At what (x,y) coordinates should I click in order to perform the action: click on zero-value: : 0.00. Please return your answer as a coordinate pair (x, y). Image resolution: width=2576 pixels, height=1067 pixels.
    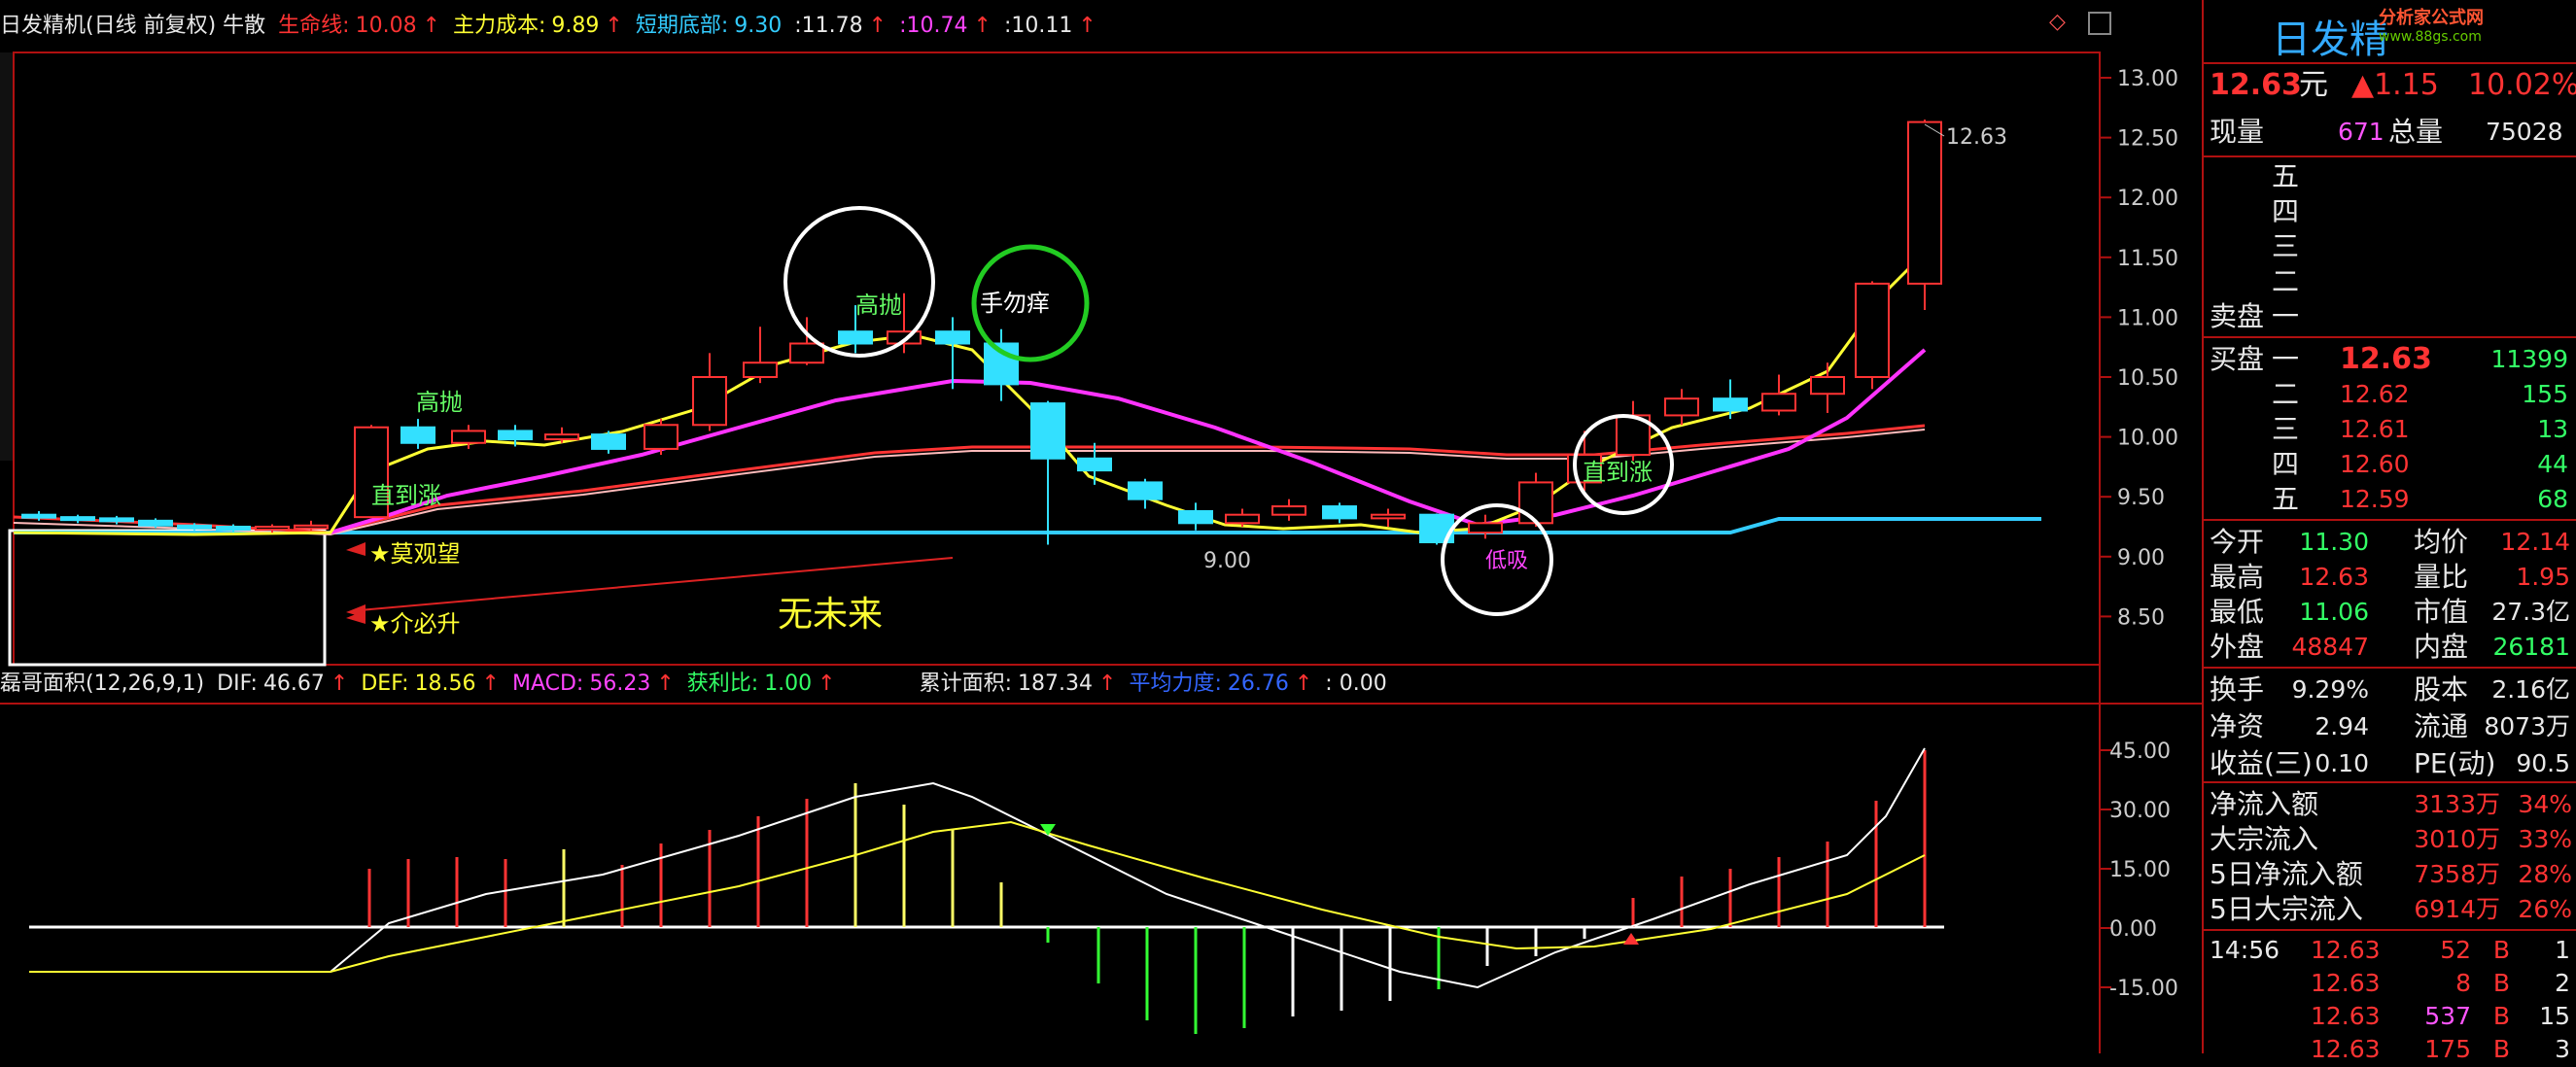
    Looking at the image, I should click on (1356, 683).